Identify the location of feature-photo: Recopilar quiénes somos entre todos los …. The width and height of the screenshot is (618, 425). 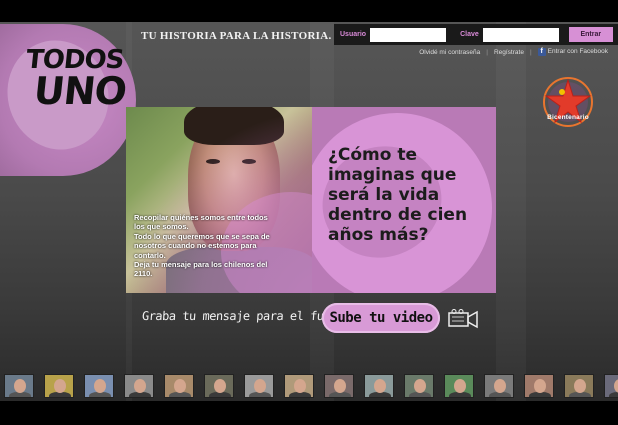
(219, 200).